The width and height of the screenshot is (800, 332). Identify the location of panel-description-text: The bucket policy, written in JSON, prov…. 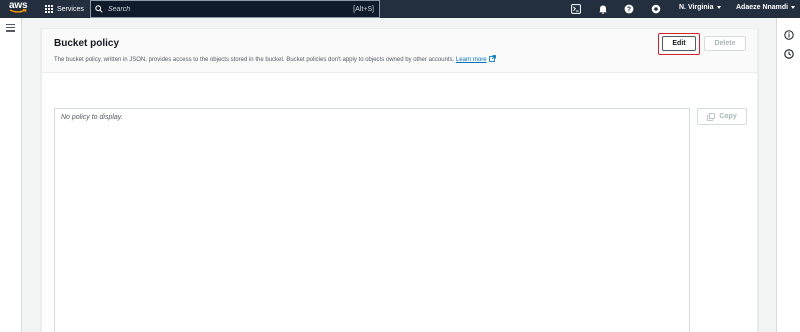
(254, 60).